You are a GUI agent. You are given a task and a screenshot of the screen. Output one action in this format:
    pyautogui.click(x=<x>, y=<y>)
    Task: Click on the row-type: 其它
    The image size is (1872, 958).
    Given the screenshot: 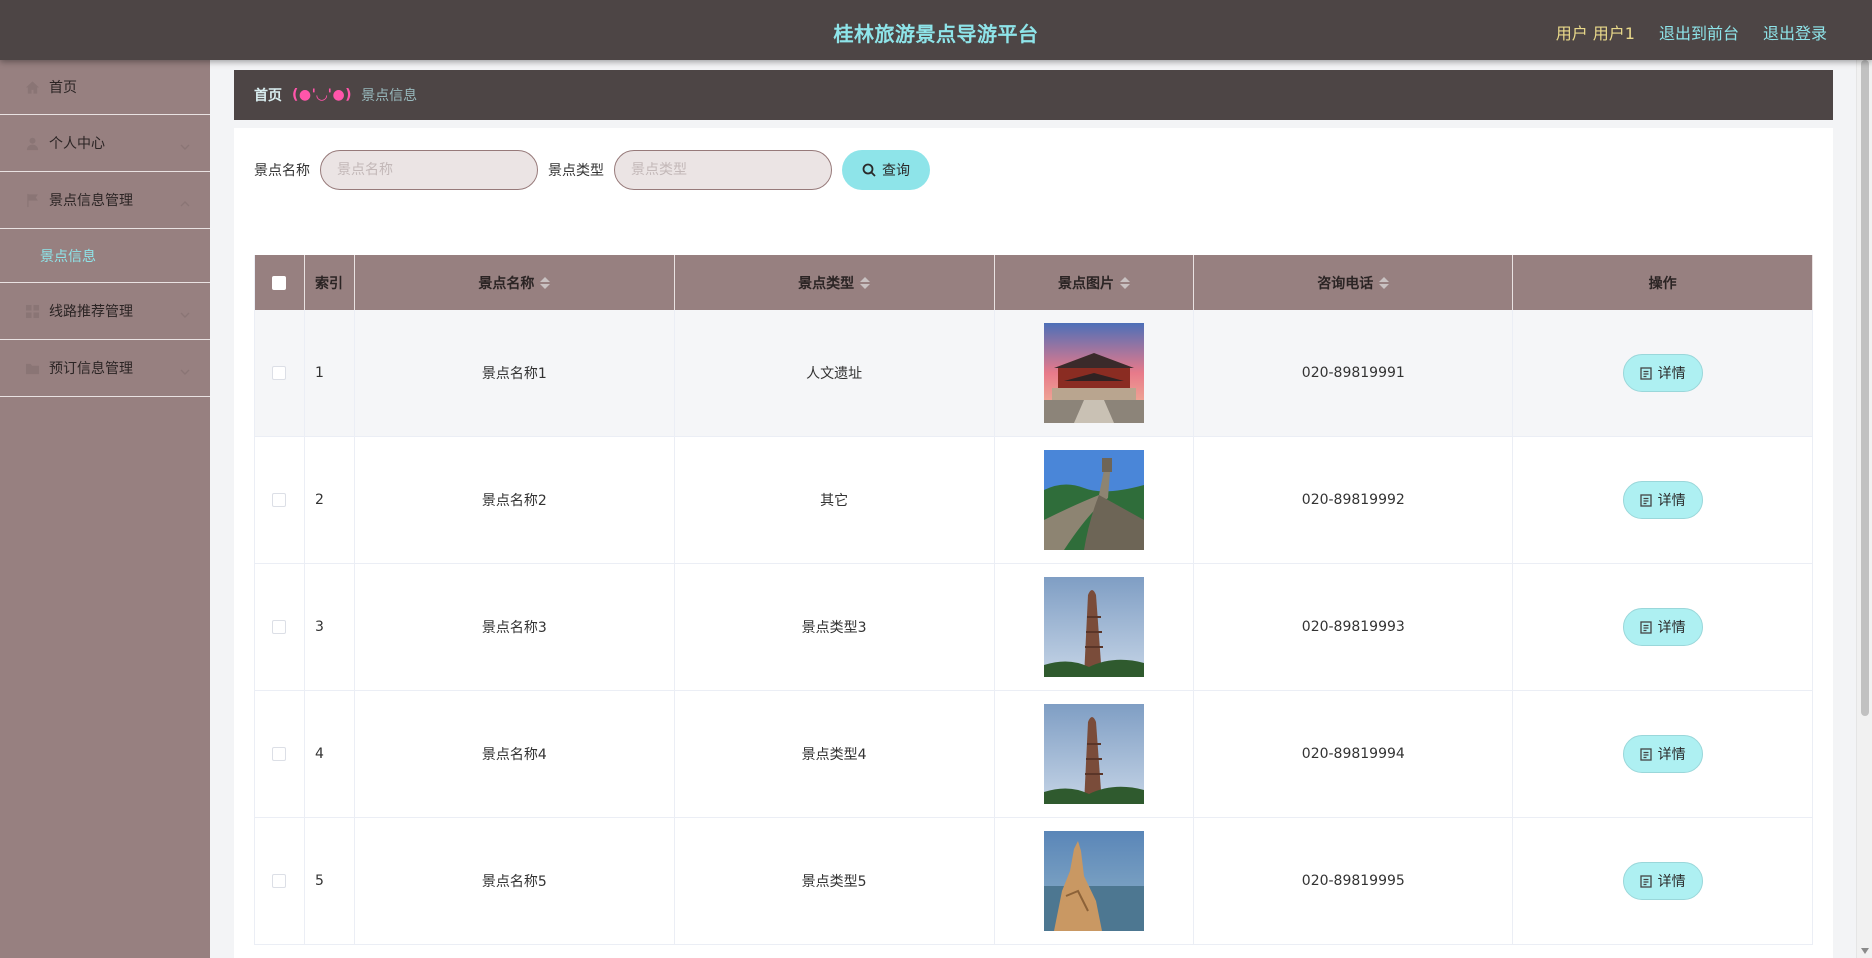 What is the action you would take?
    pyautogui.click(x=835, y=500)
    